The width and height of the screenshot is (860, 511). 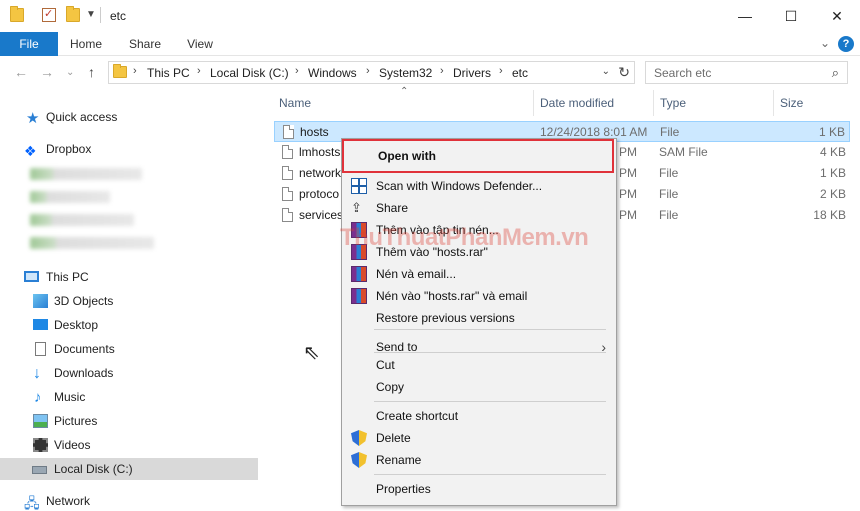 What do you see at coordinates (129, 117) in the screenshot?
I see `sidebar-item-quick-access: ★ Quick access` at bounding box center [129, 117].